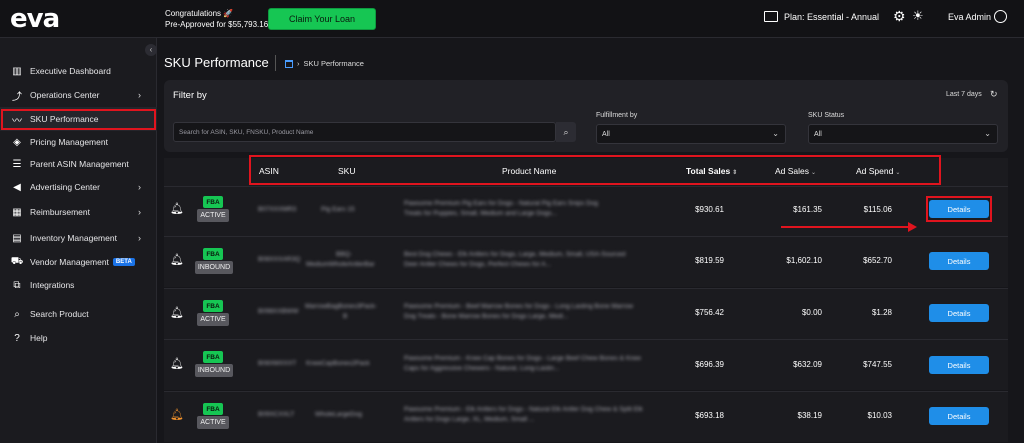 Image resolution: width=1024 pixels, height=443 pixels. Describe the element at coordinates (276, 415) in the screenshot. I see `asin-cell: B09XCXXLT` at that location.